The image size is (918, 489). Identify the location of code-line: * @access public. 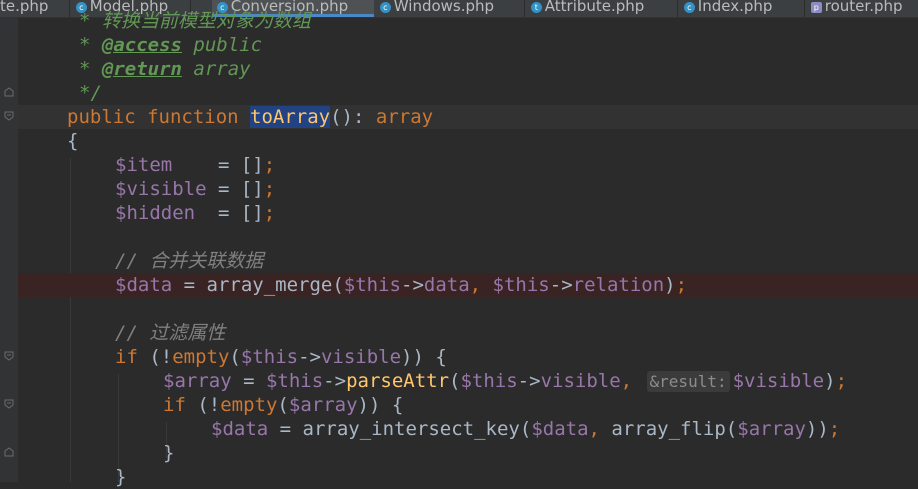
(171, 45).